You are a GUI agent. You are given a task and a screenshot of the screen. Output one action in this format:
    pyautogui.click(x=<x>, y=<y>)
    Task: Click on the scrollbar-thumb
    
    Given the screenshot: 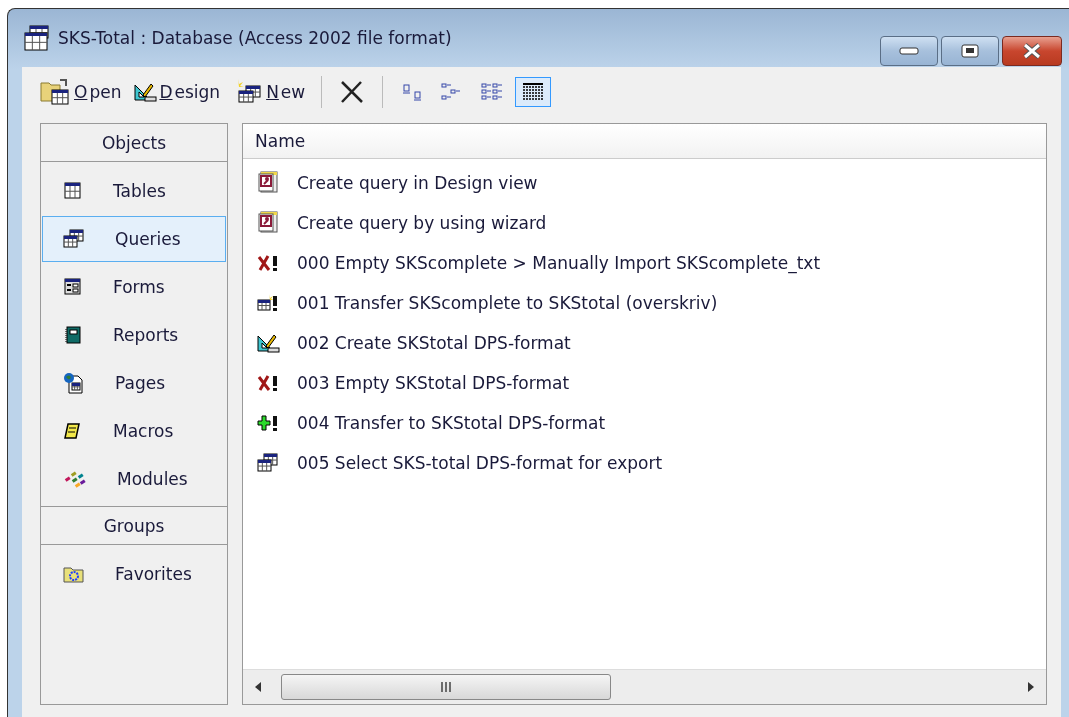 What is the action you would take?
    pyautogui.click(x=446, y=687)
    